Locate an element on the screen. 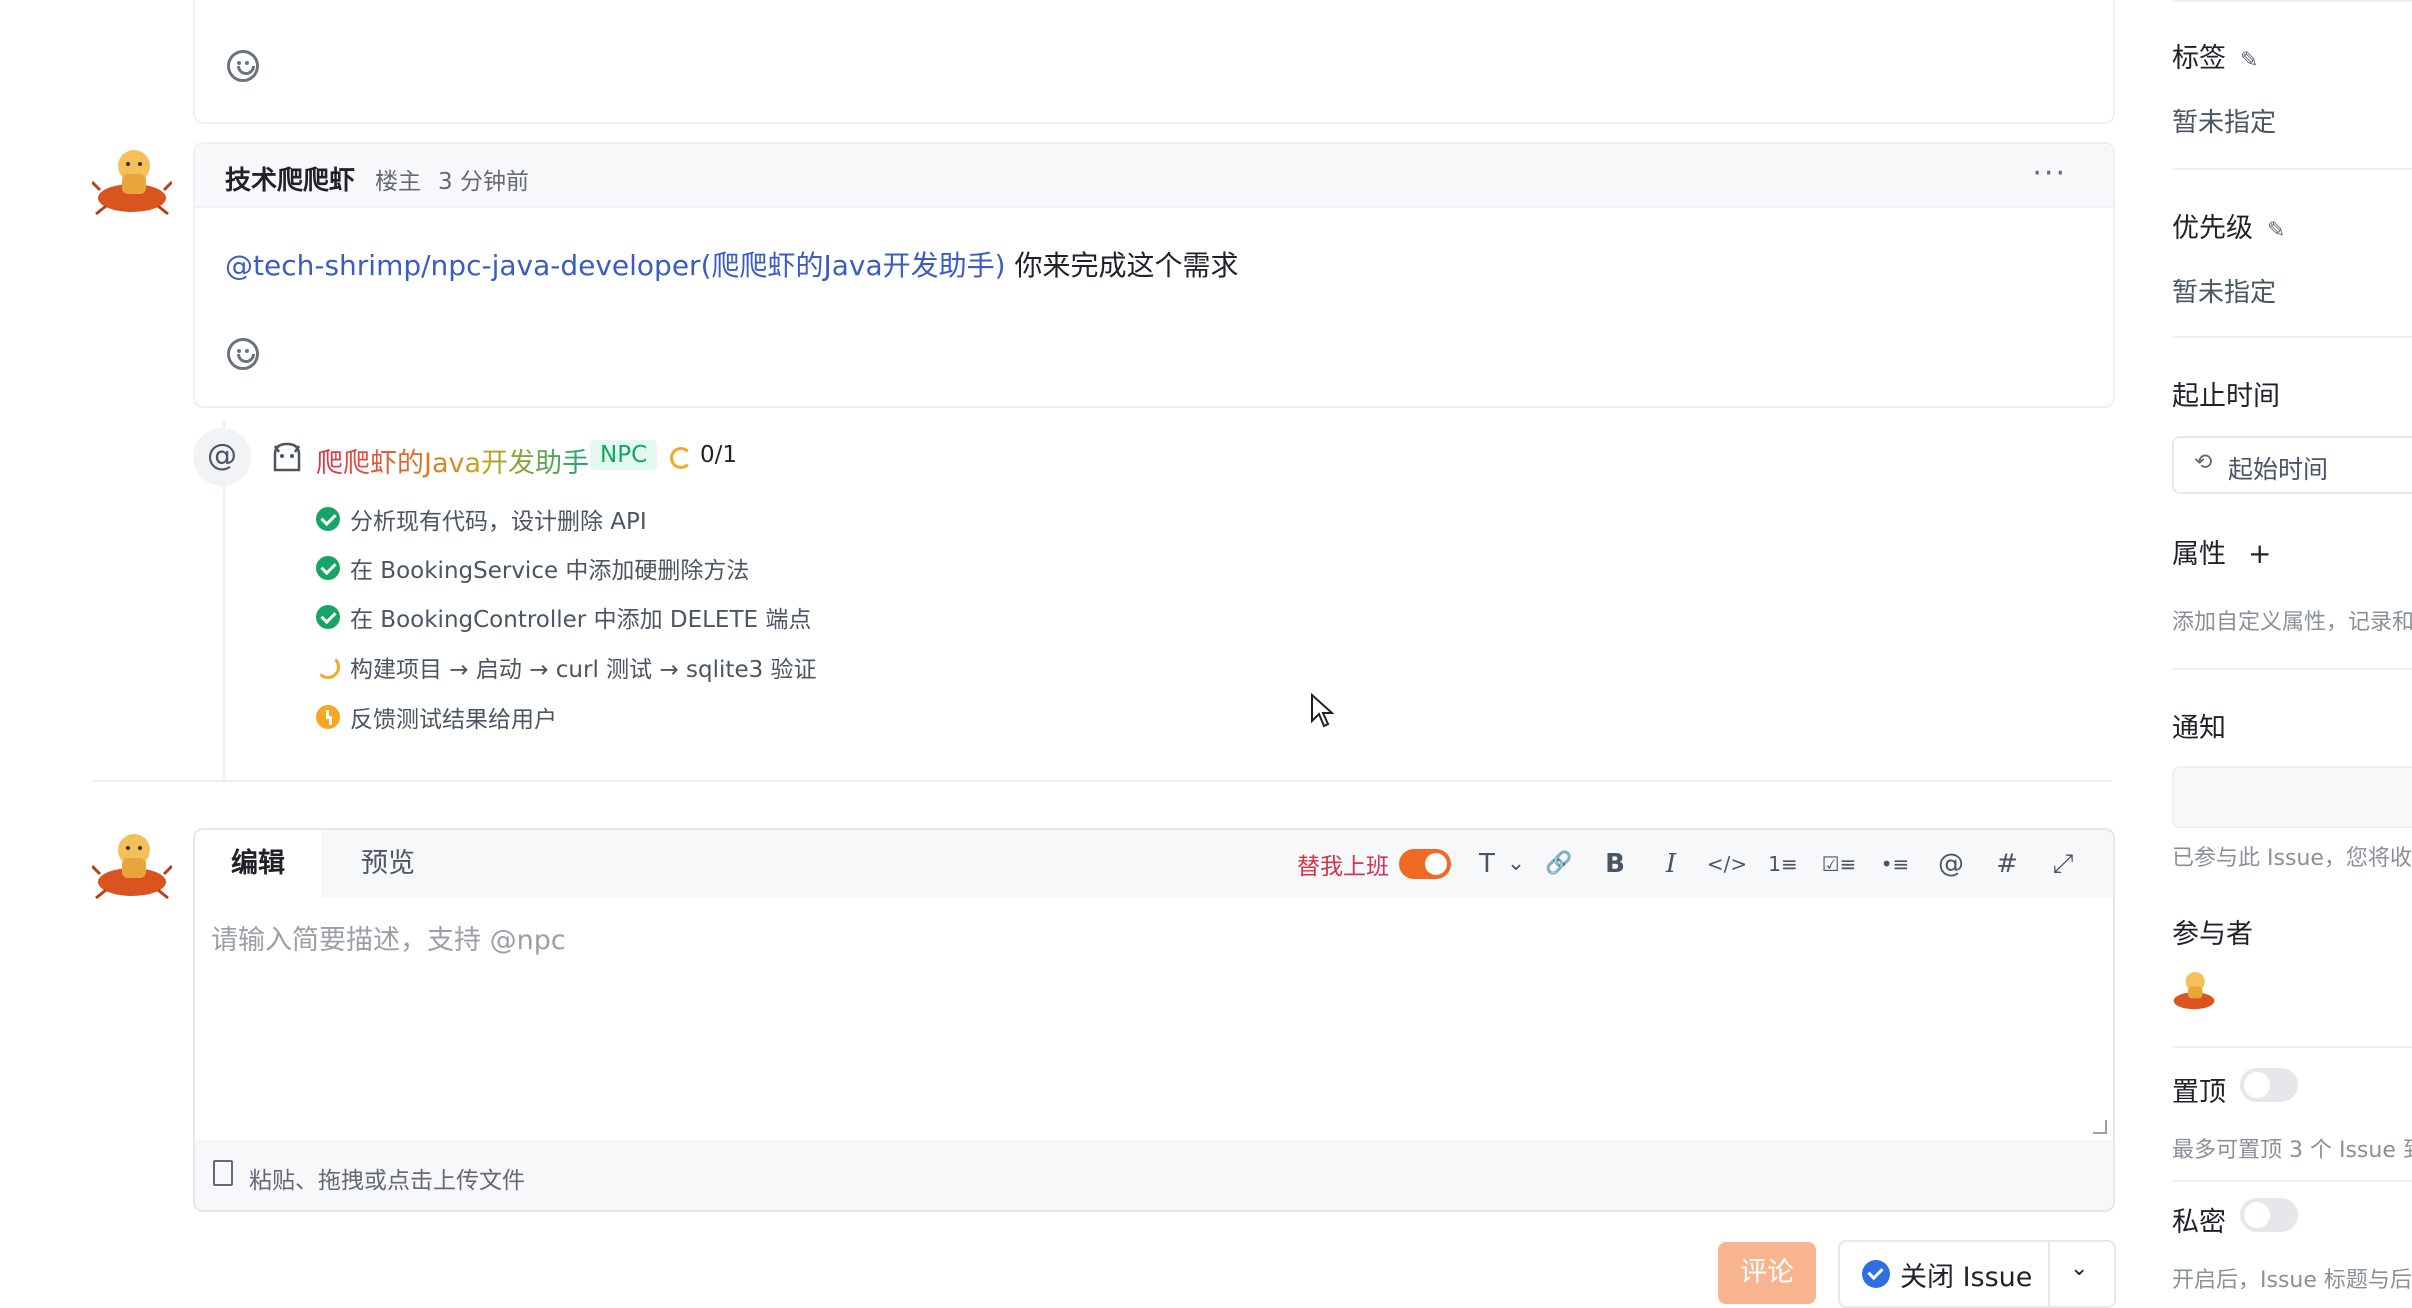 The width and height of the screenshot is (2412, 1308). current-user-avatar is located at coordinates (132, 867).